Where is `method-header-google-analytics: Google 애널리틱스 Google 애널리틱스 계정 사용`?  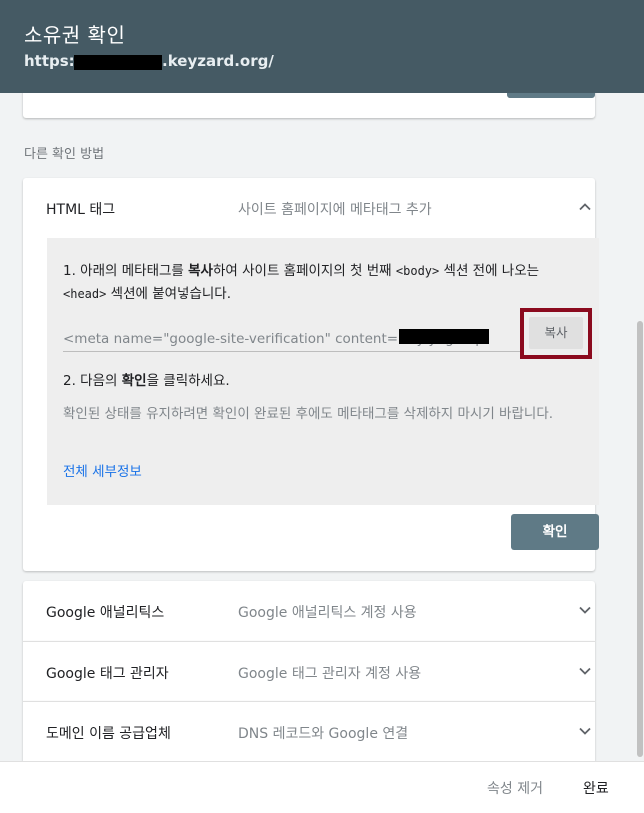 method-header-google-analytics: Google 애널리틱스 Google 애널리틱스 계정 사용 is located at coordinates (309, 611).